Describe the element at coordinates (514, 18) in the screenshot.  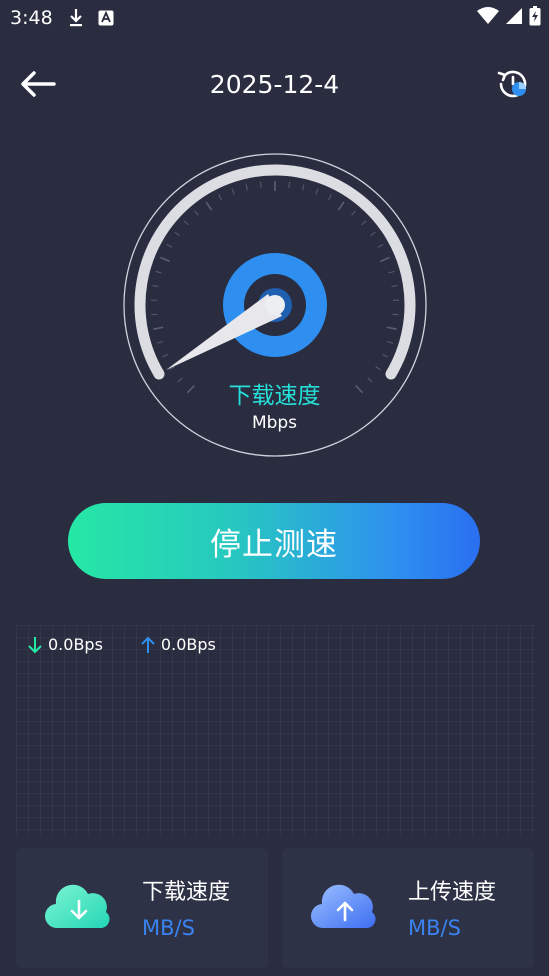
I see `signal-icon` at that location.